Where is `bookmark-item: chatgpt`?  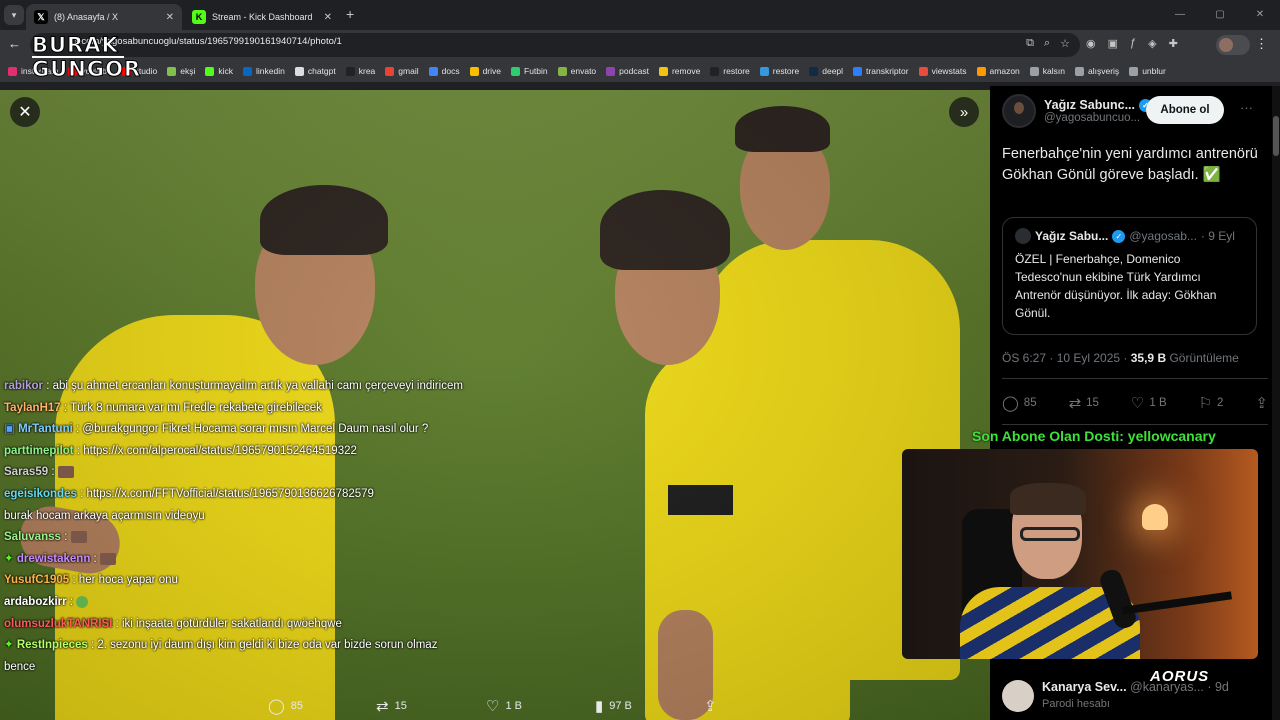 bookmark-item: chatgpt is located at coordinates (315, 71).